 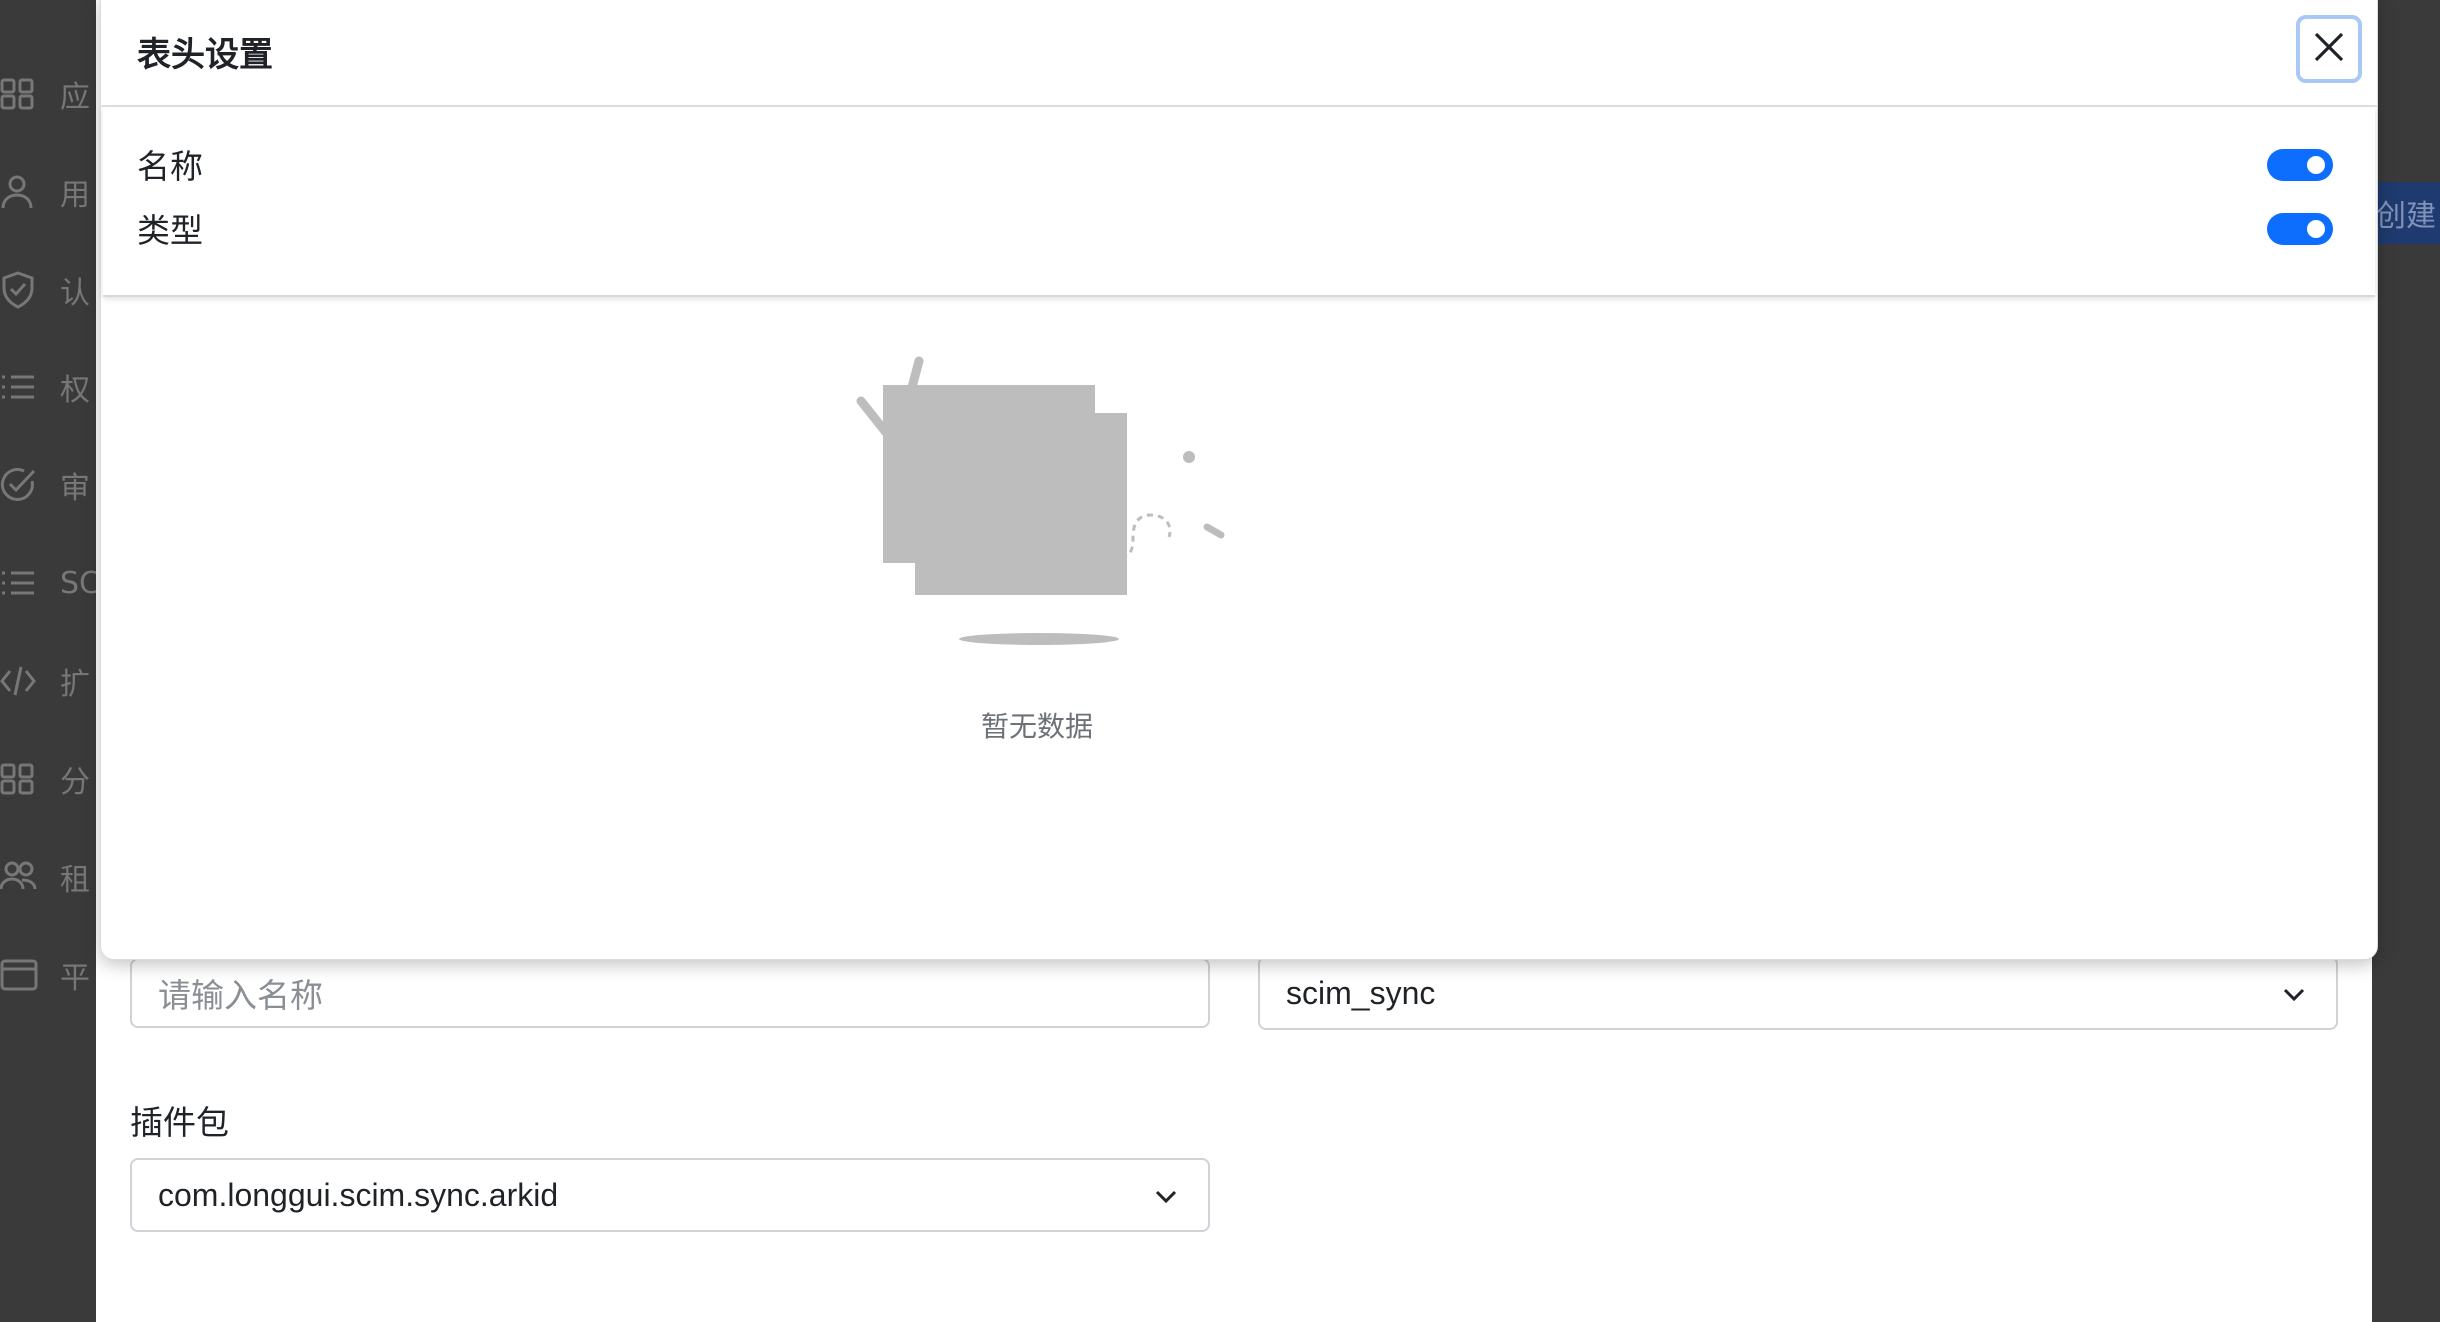 I want to click on name-input-placeholder: 请输入名称, so click(x=240, y=995).